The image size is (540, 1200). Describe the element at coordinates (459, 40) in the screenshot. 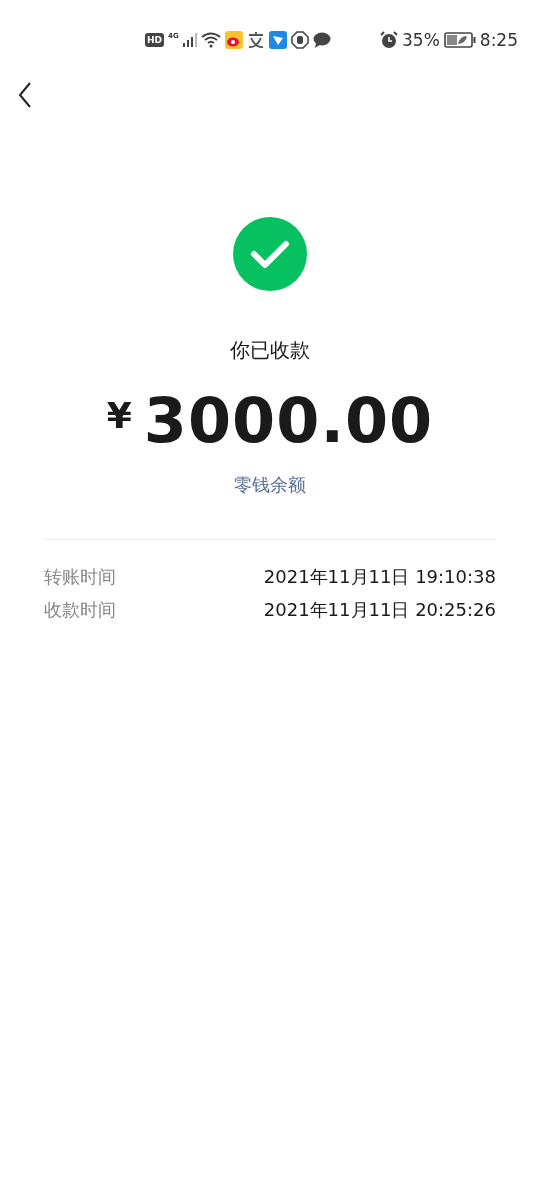

I see `battery-icon` at that location.